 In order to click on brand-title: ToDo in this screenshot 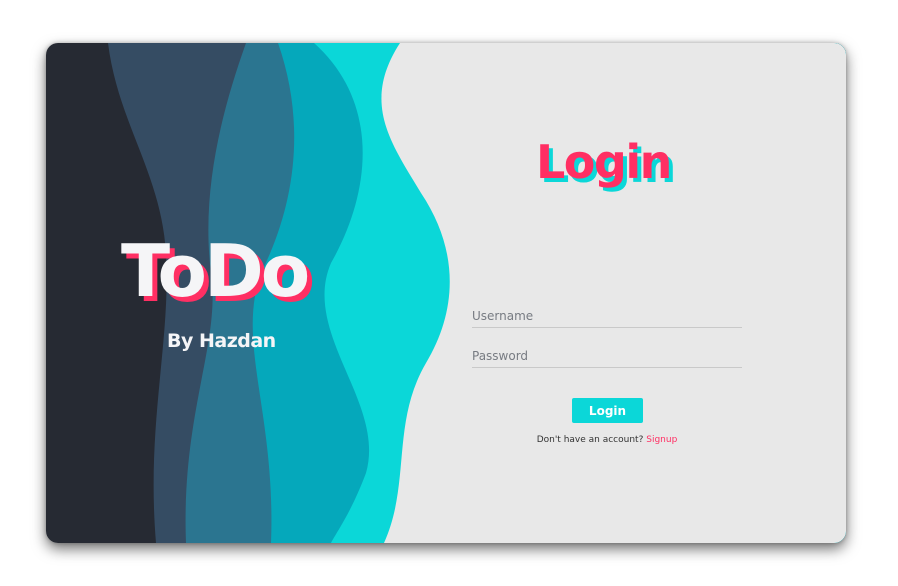, I will do `click(215, 271)`.